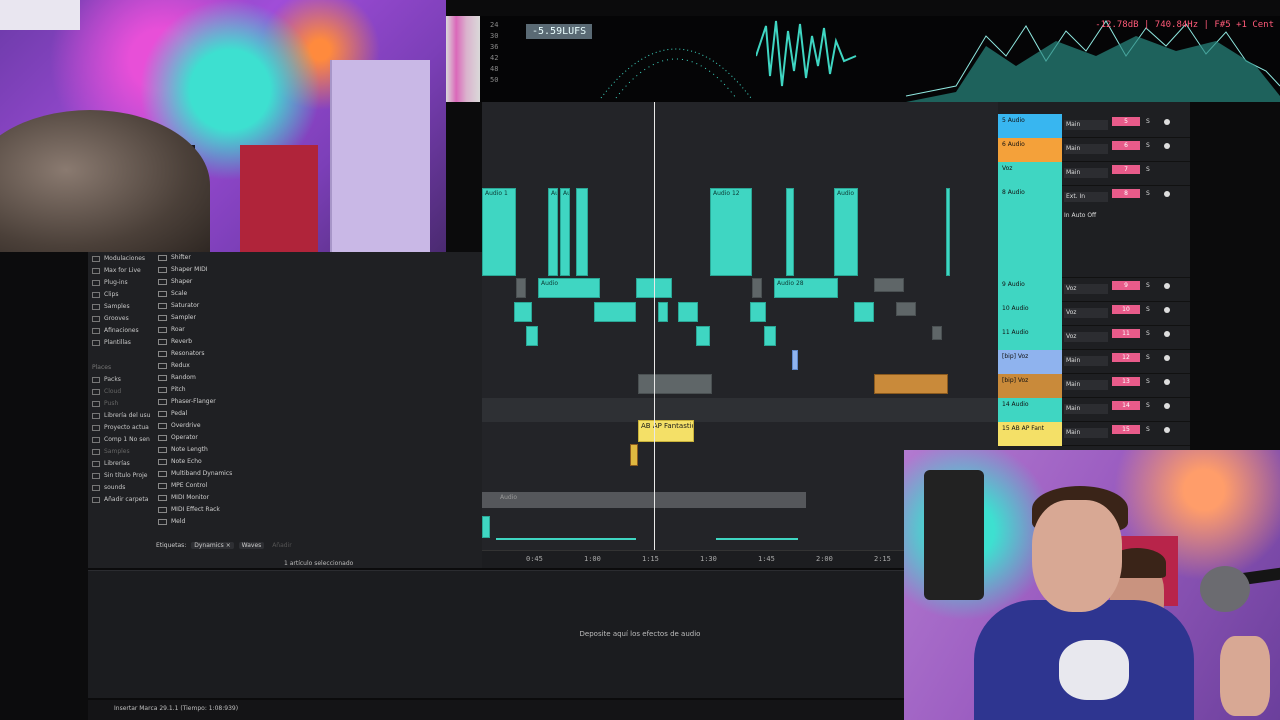 This screenshot has width=1280, height=720. Describe the element at coordinates (180, 461) in the screenshot. I see `device-item: Note Echo` at that location.